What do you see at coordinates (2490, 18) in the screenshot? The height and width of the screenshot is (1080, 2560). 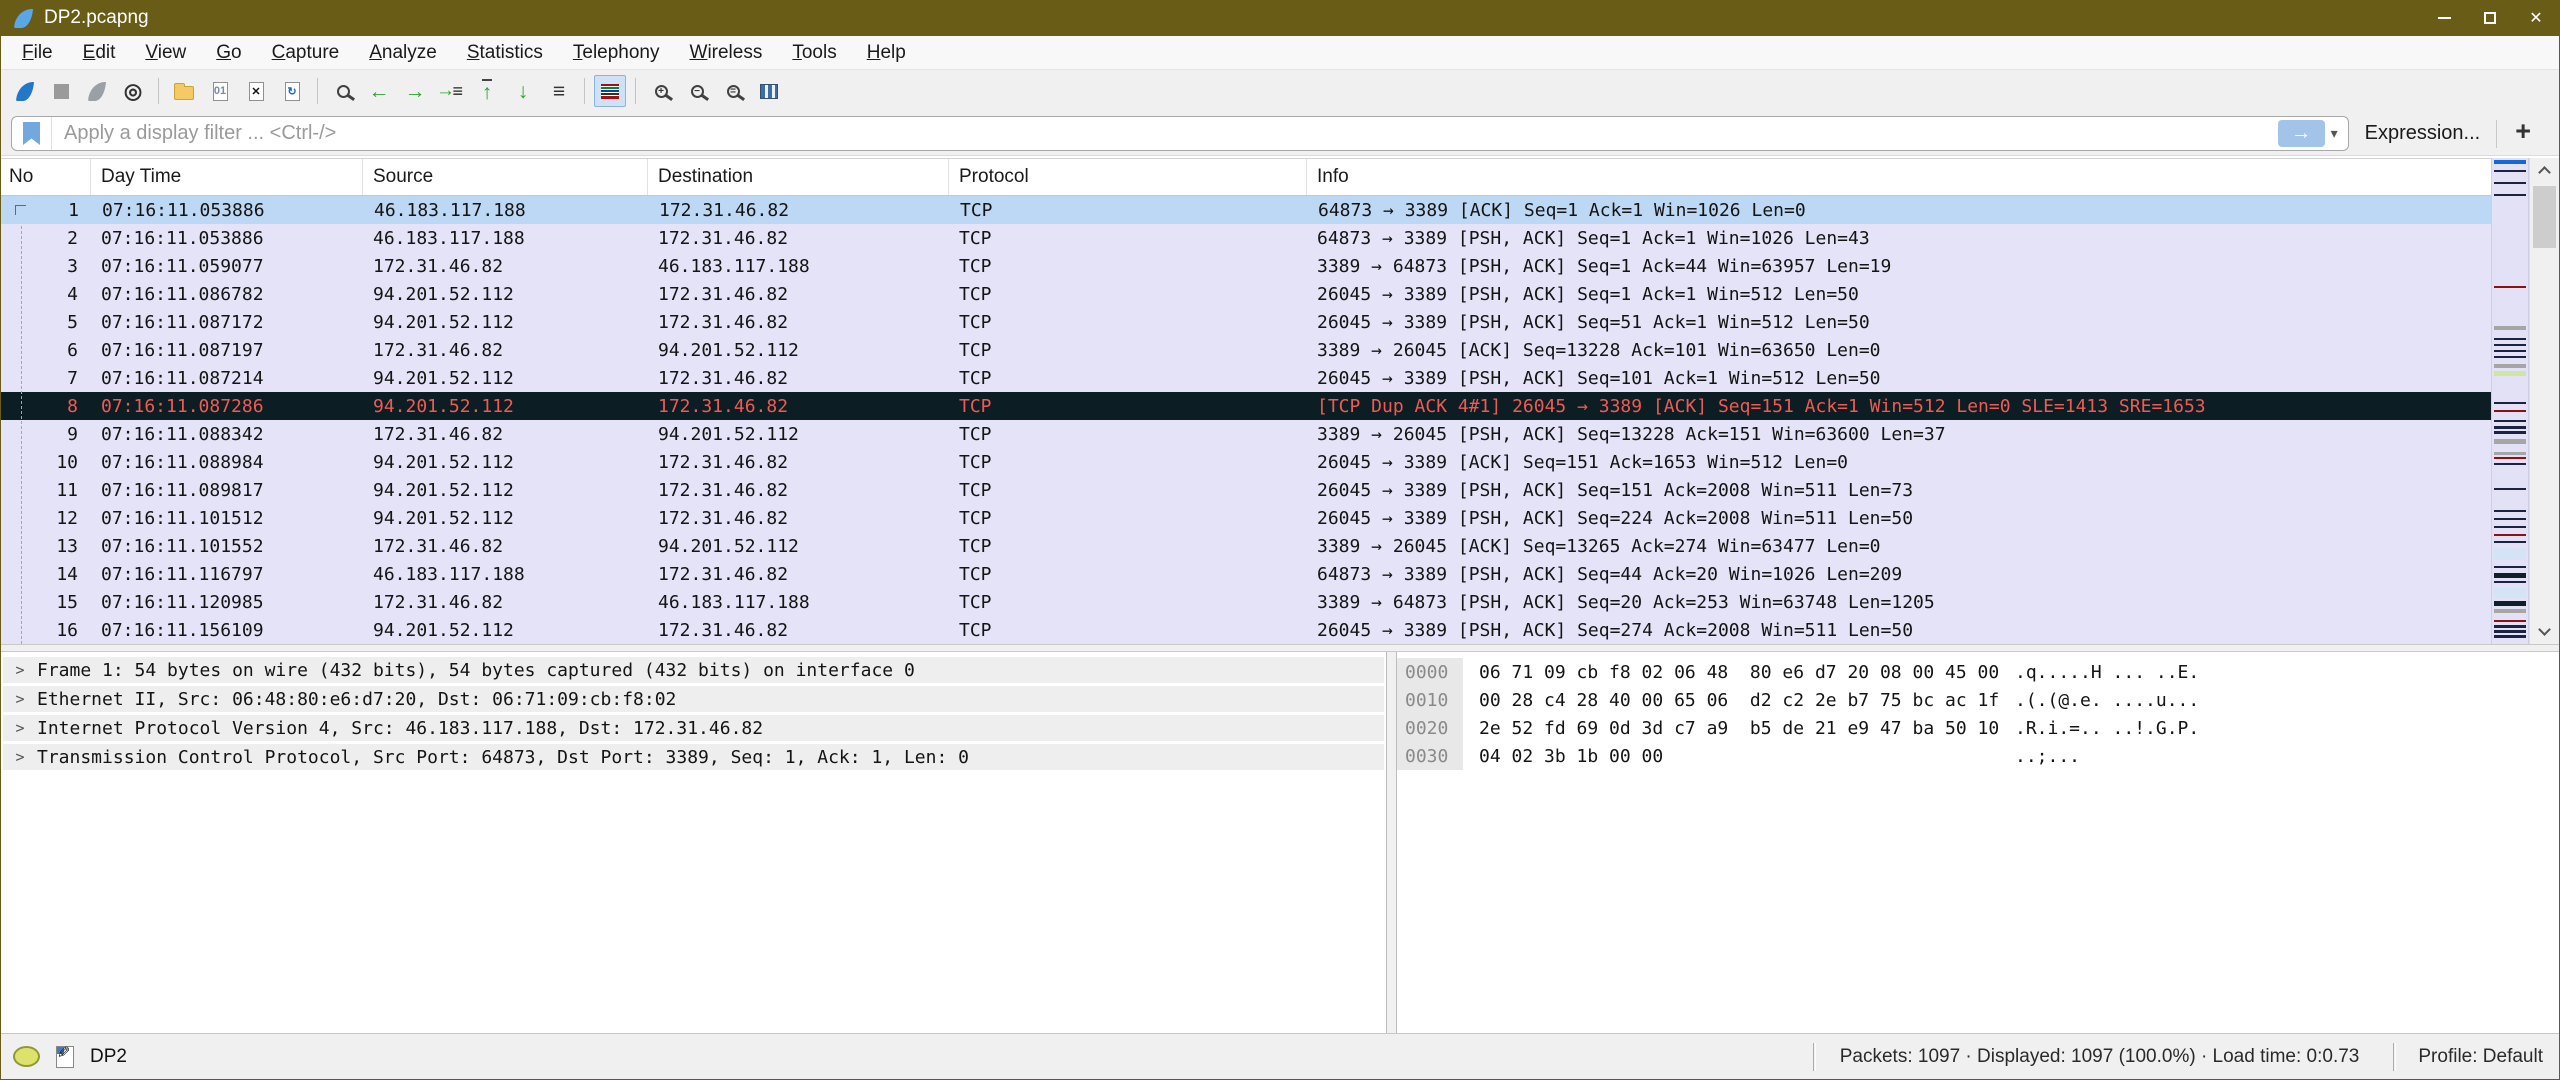 I see `maximize-icon` at bounding box center [2490, 18].